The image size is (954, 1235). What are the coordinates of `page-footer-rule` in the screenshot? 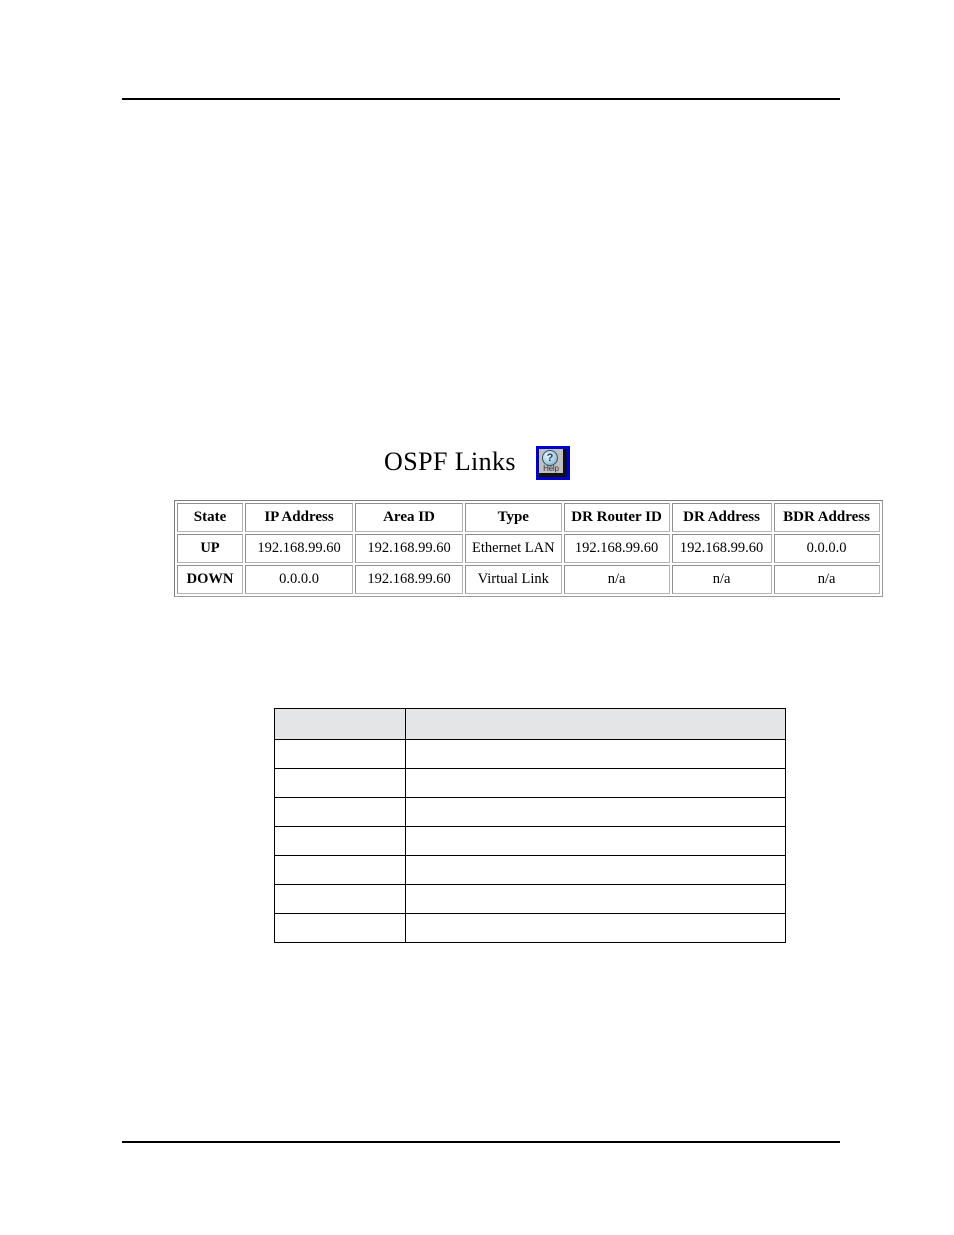 It's located at (481, 1142).